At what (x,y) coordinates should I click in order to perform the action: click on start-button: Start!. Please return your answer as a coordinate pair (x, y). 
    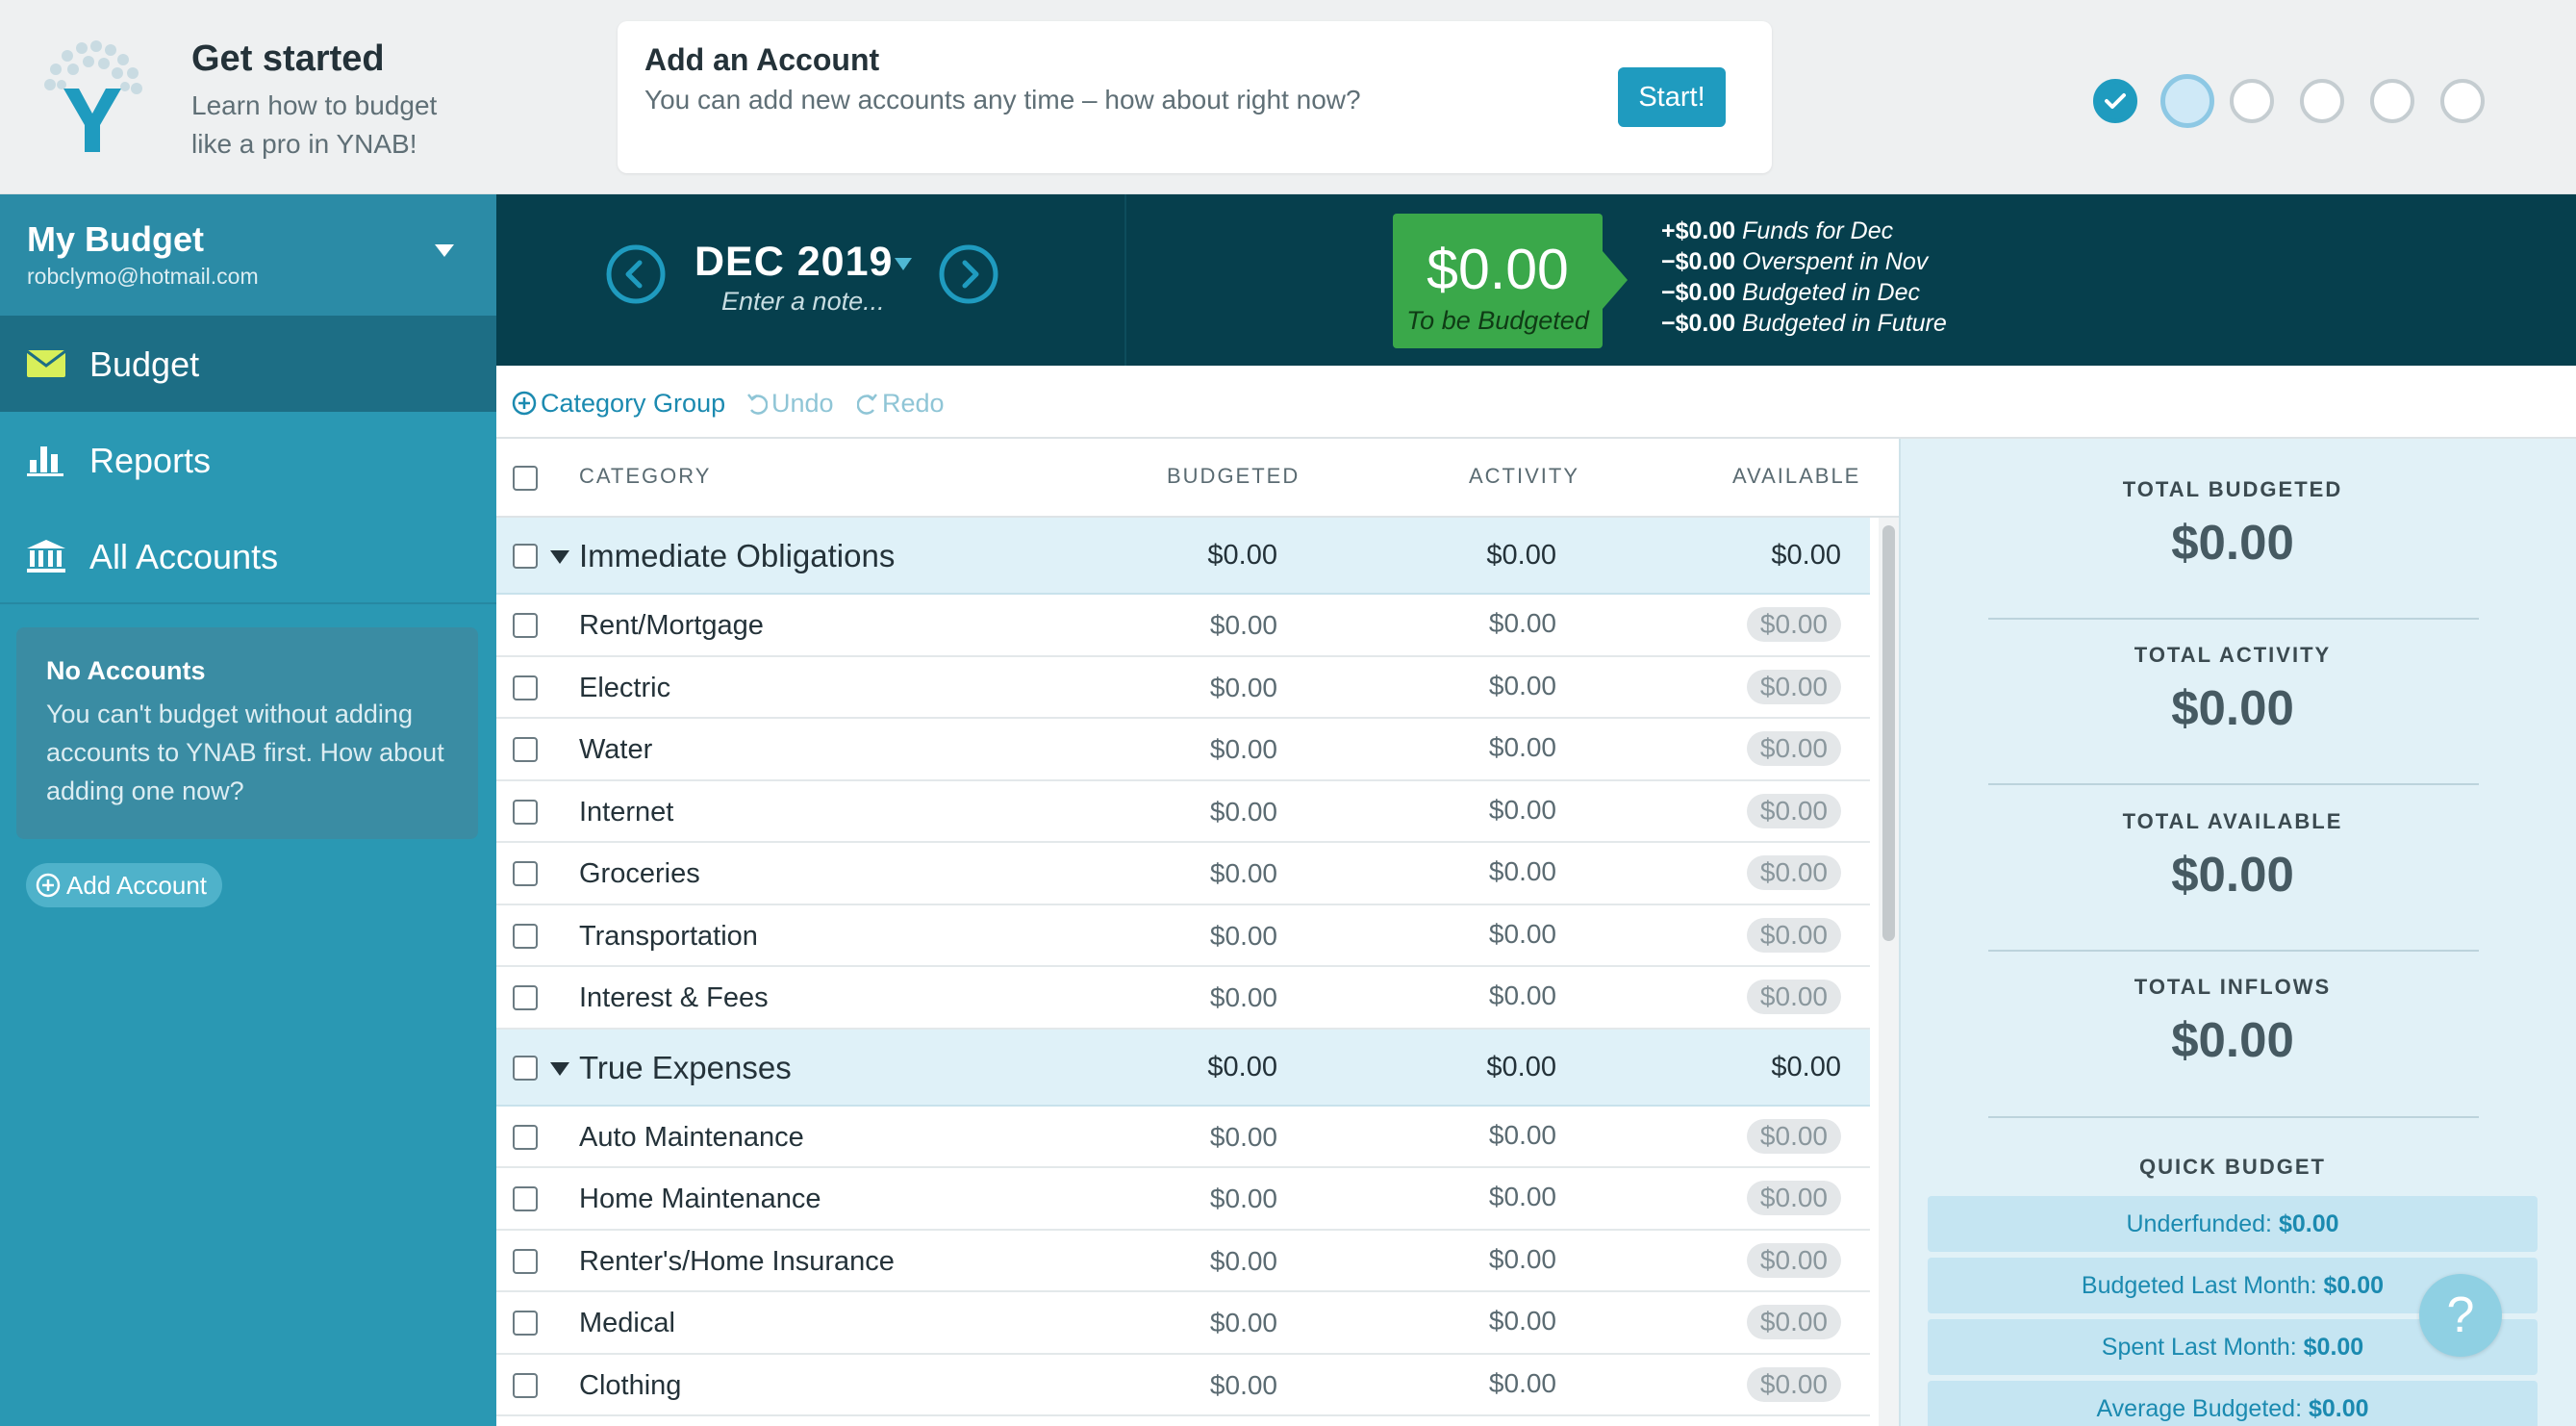
    Looking at the image, I should click on (1672, 97).